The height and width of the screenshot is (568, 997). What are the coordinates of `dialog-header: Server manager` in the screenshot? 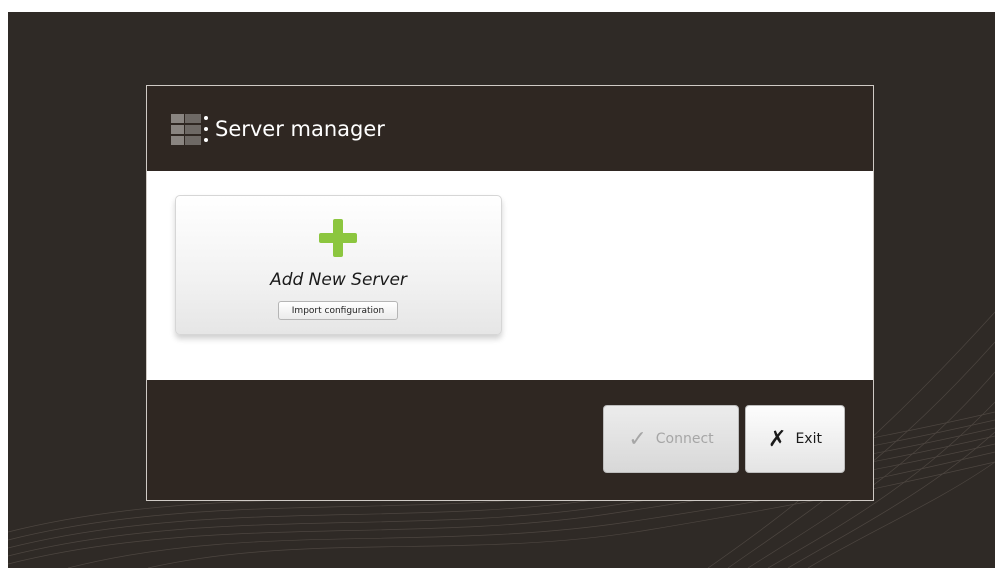 It's located at (510, 128).